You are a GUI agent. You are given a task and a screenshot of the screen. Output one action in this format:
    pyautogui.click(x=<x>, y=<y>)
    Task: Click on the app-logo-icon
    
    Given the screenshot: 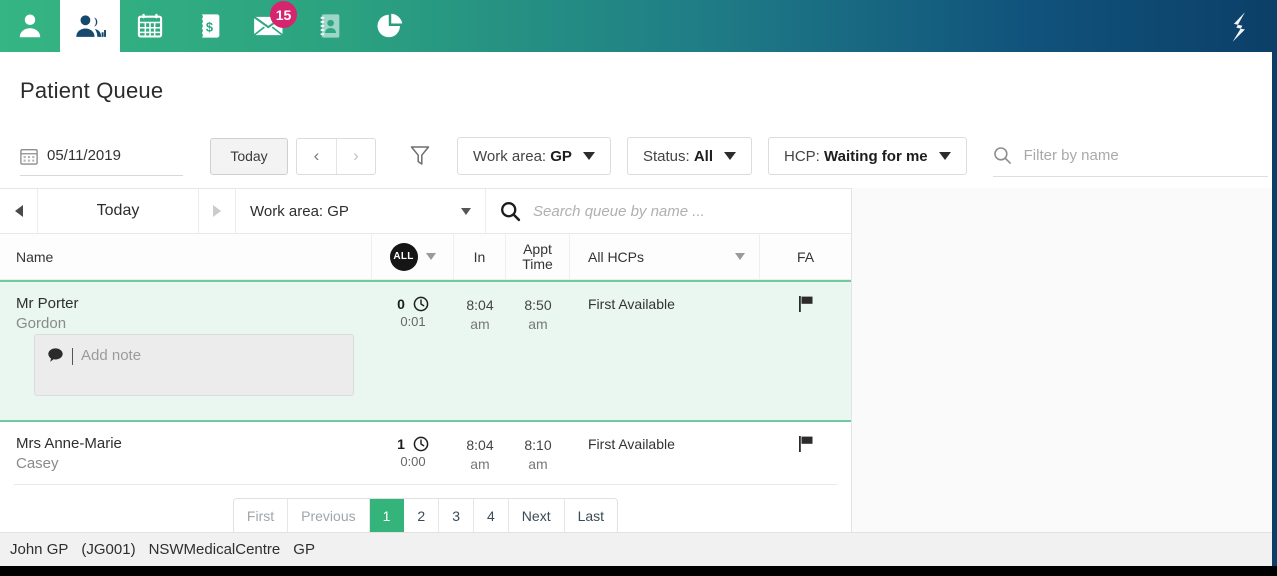 What is the action you would take?
    pyautogui.click(x=1238, y=27)
    